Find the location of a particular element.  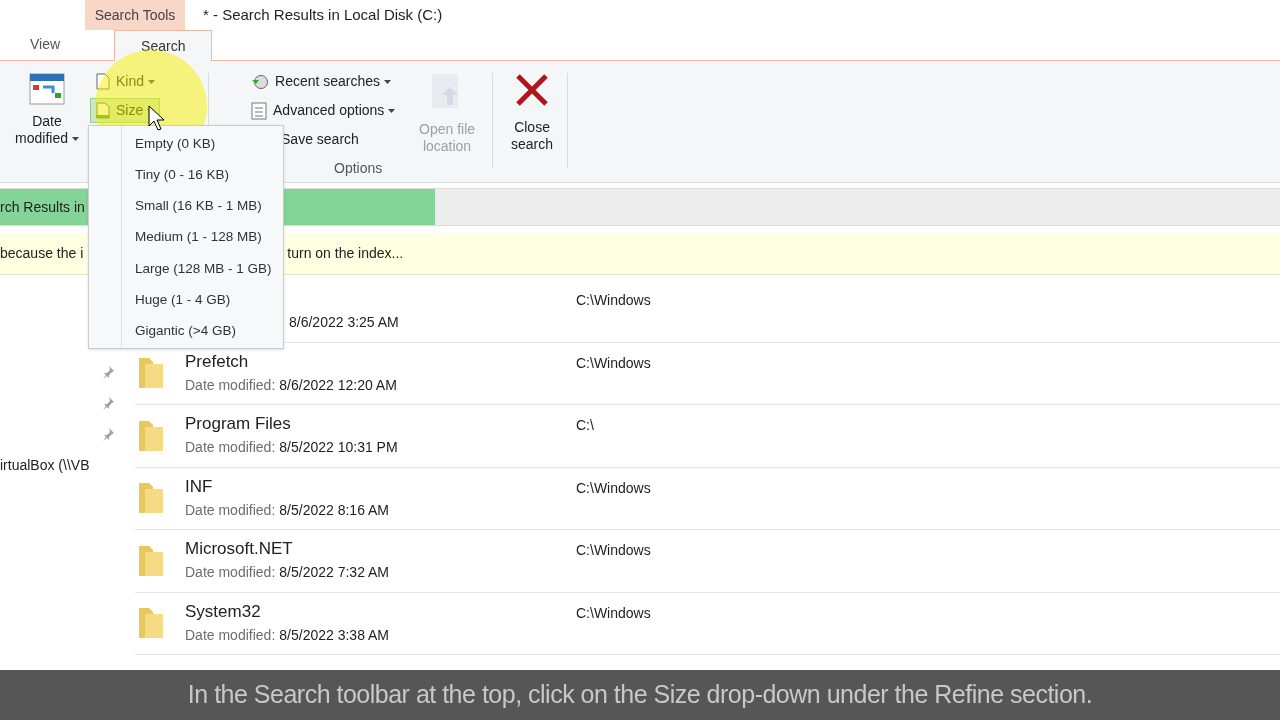

list-document-icon is located at coordinates (259, 110).